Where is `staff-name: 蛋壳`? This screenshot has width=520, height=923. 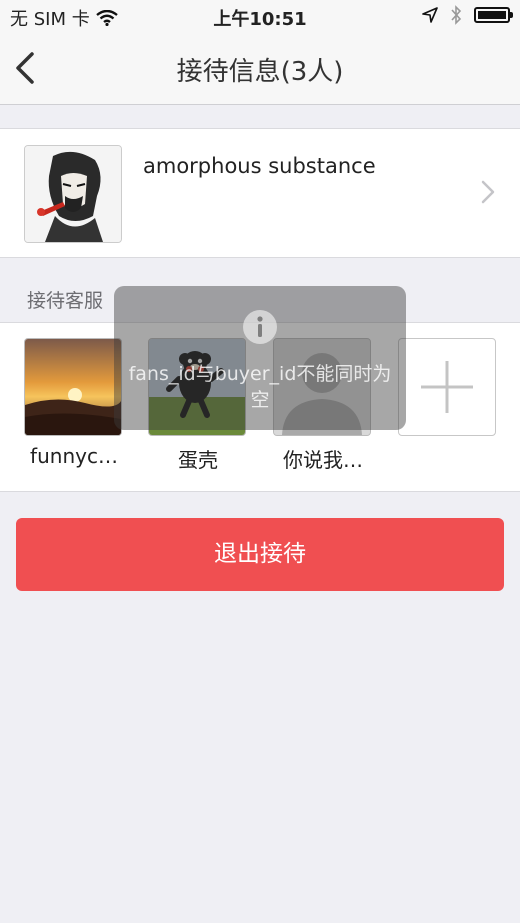
staff-name: 蛋壳 is located at coordinates (198, 460).